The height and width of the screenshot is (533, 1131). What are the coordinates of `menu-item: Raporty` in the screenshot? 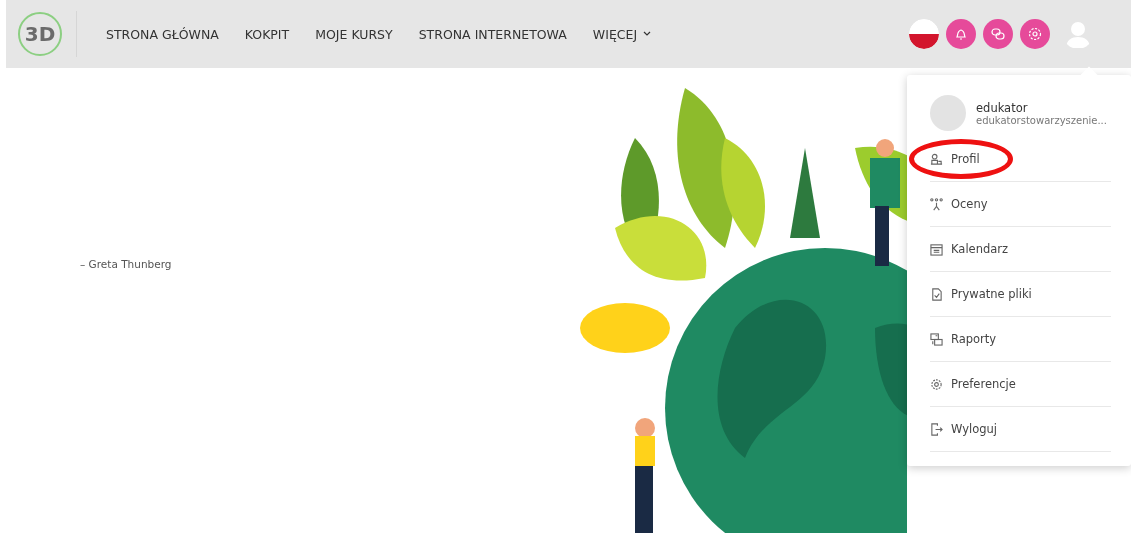 It's located at (1020, 339).